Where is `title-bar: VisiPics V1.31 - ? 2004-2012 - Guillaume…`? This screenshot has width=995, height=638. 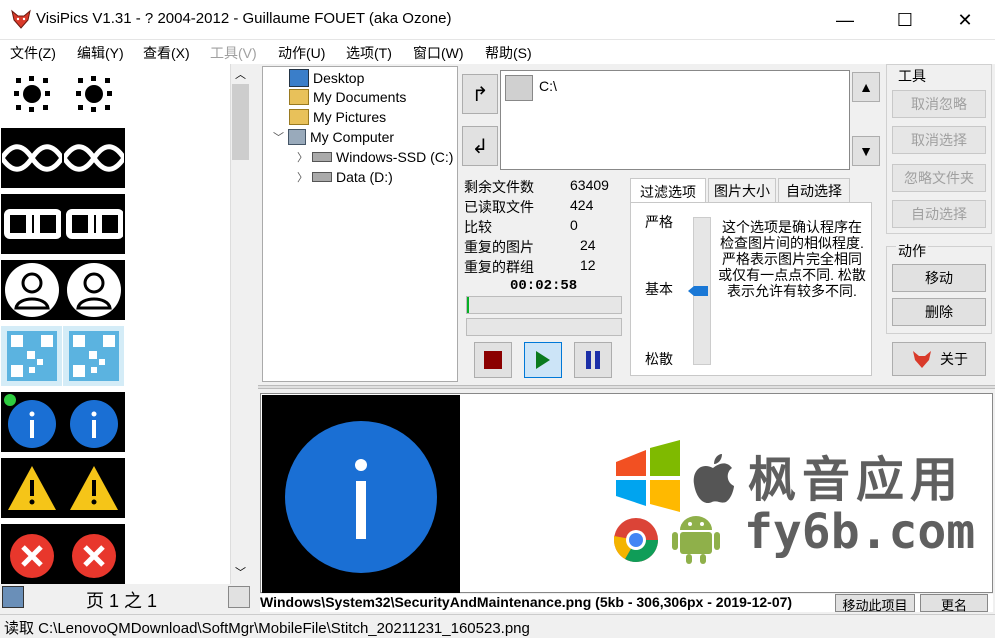
title-bar: VisiPics V1.31 - ? 2004-2012 - Guillaume… is located at coordinates (497, 20).